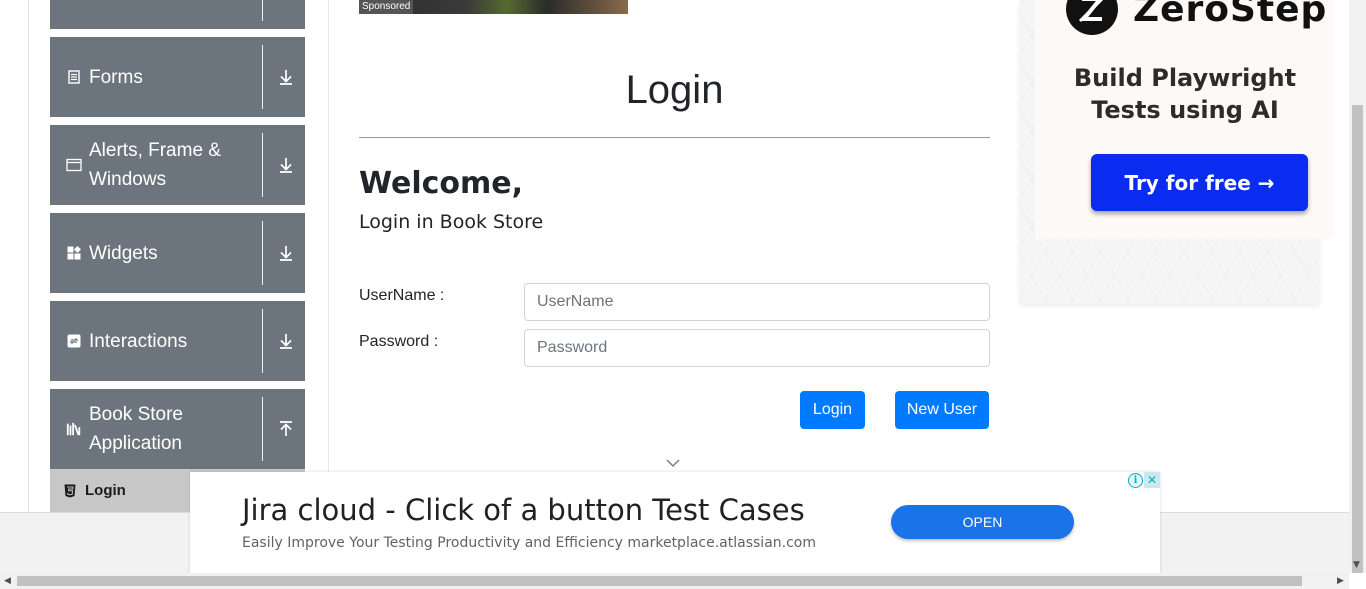 Image resolution: width=1366 pixels, height=589 pixels. Describe the element at coordinates (832, 410) in the screenshot. I see `login-button: Login` at that location.